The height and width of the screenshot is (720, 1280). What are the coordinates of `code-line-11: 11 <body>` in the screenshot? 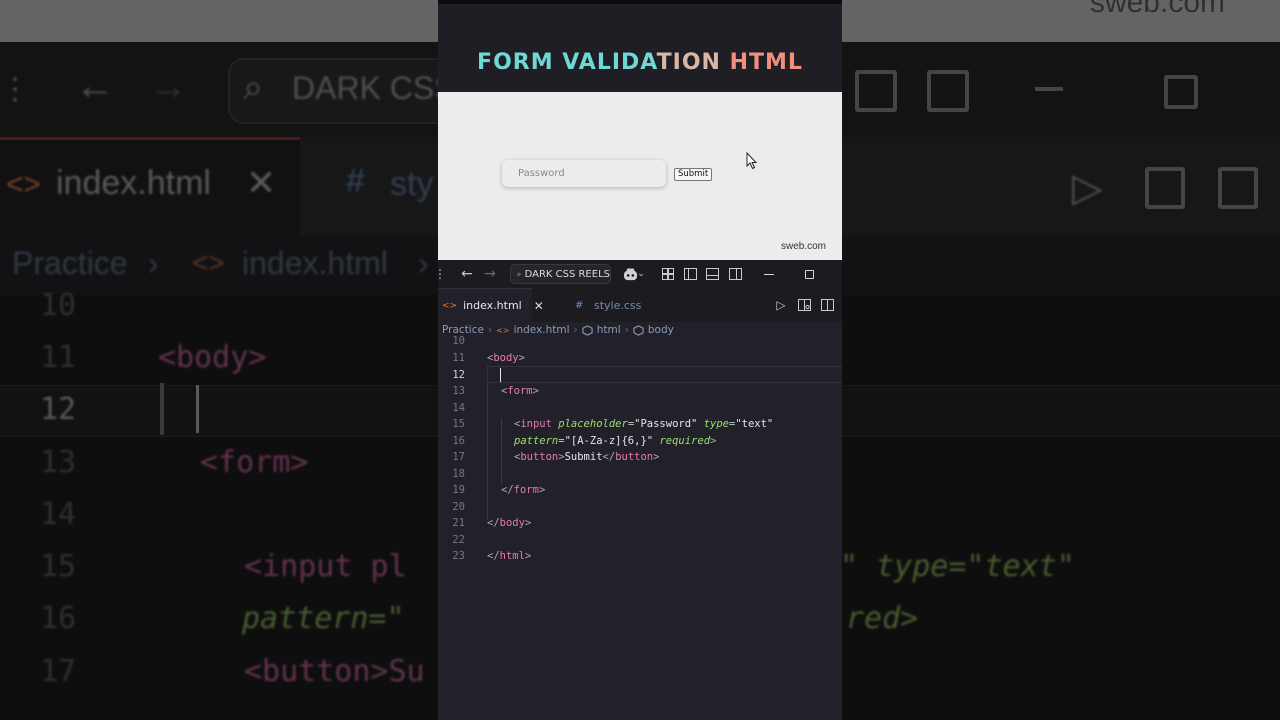 It's located at (488, 358).